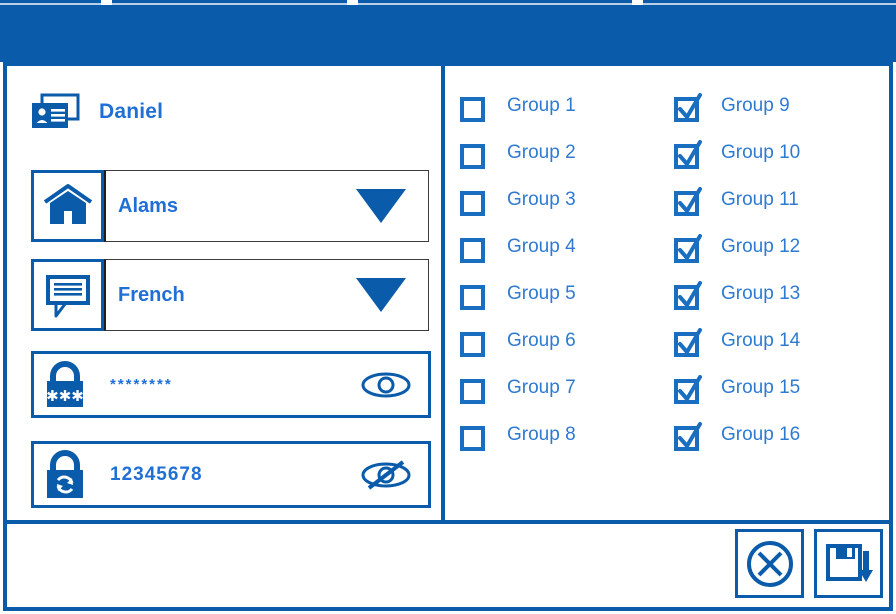 This screenshot has height=614, width=896. I want to click on group-item-label: Group 2, so click(541, 152).